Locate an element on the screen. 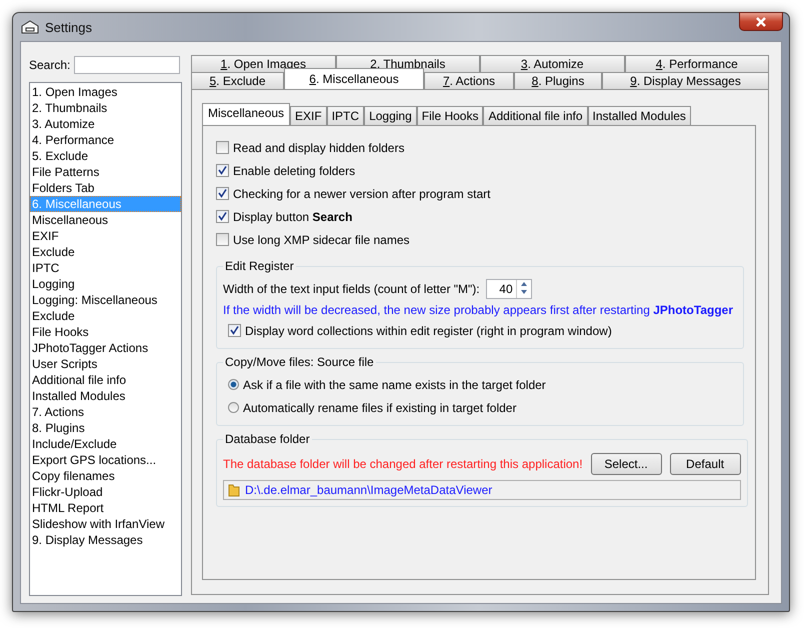  checkbox-label: Read and display hidden folders is located at coordinates (318, 147).